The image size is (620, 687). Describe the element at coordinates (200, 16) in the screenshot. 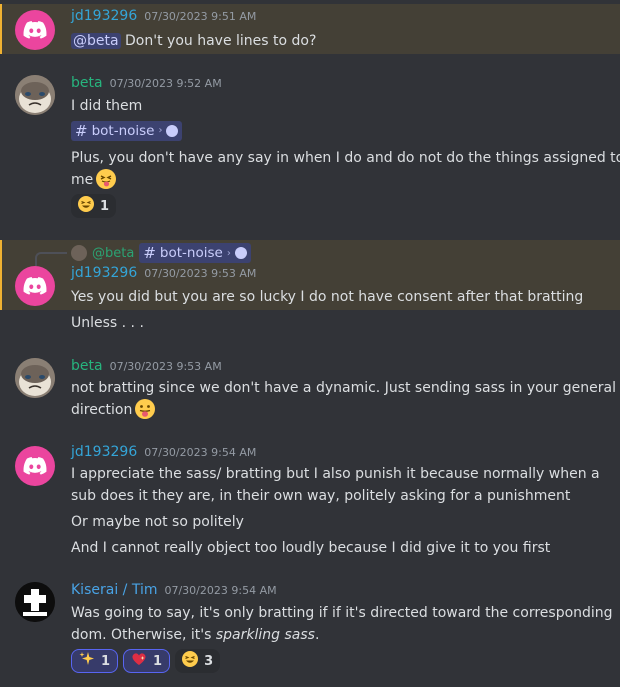

I see `timestamp: 07/30/2023 9:51 AM` at that location.